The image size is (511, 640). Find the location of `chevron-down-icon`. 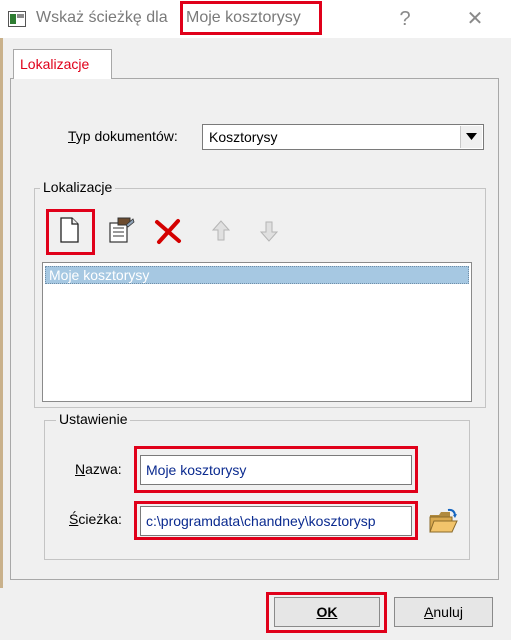

chevron-down-icon is located at coordinates (471, 136).